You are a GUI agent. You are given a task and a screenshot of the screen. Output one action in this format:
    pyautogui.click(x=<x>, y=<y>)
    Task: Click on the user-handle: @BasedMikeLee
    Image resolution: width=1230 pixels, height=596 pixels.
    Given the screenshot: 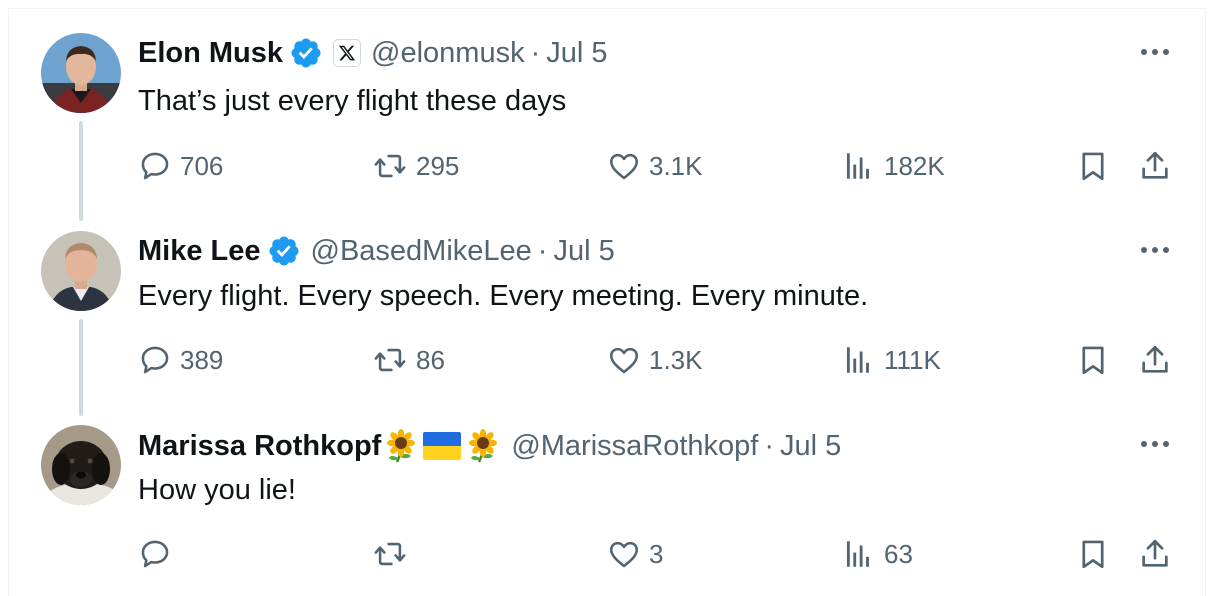 What is the action you would take?
    pyautogui.click(x=421, y=251)
    